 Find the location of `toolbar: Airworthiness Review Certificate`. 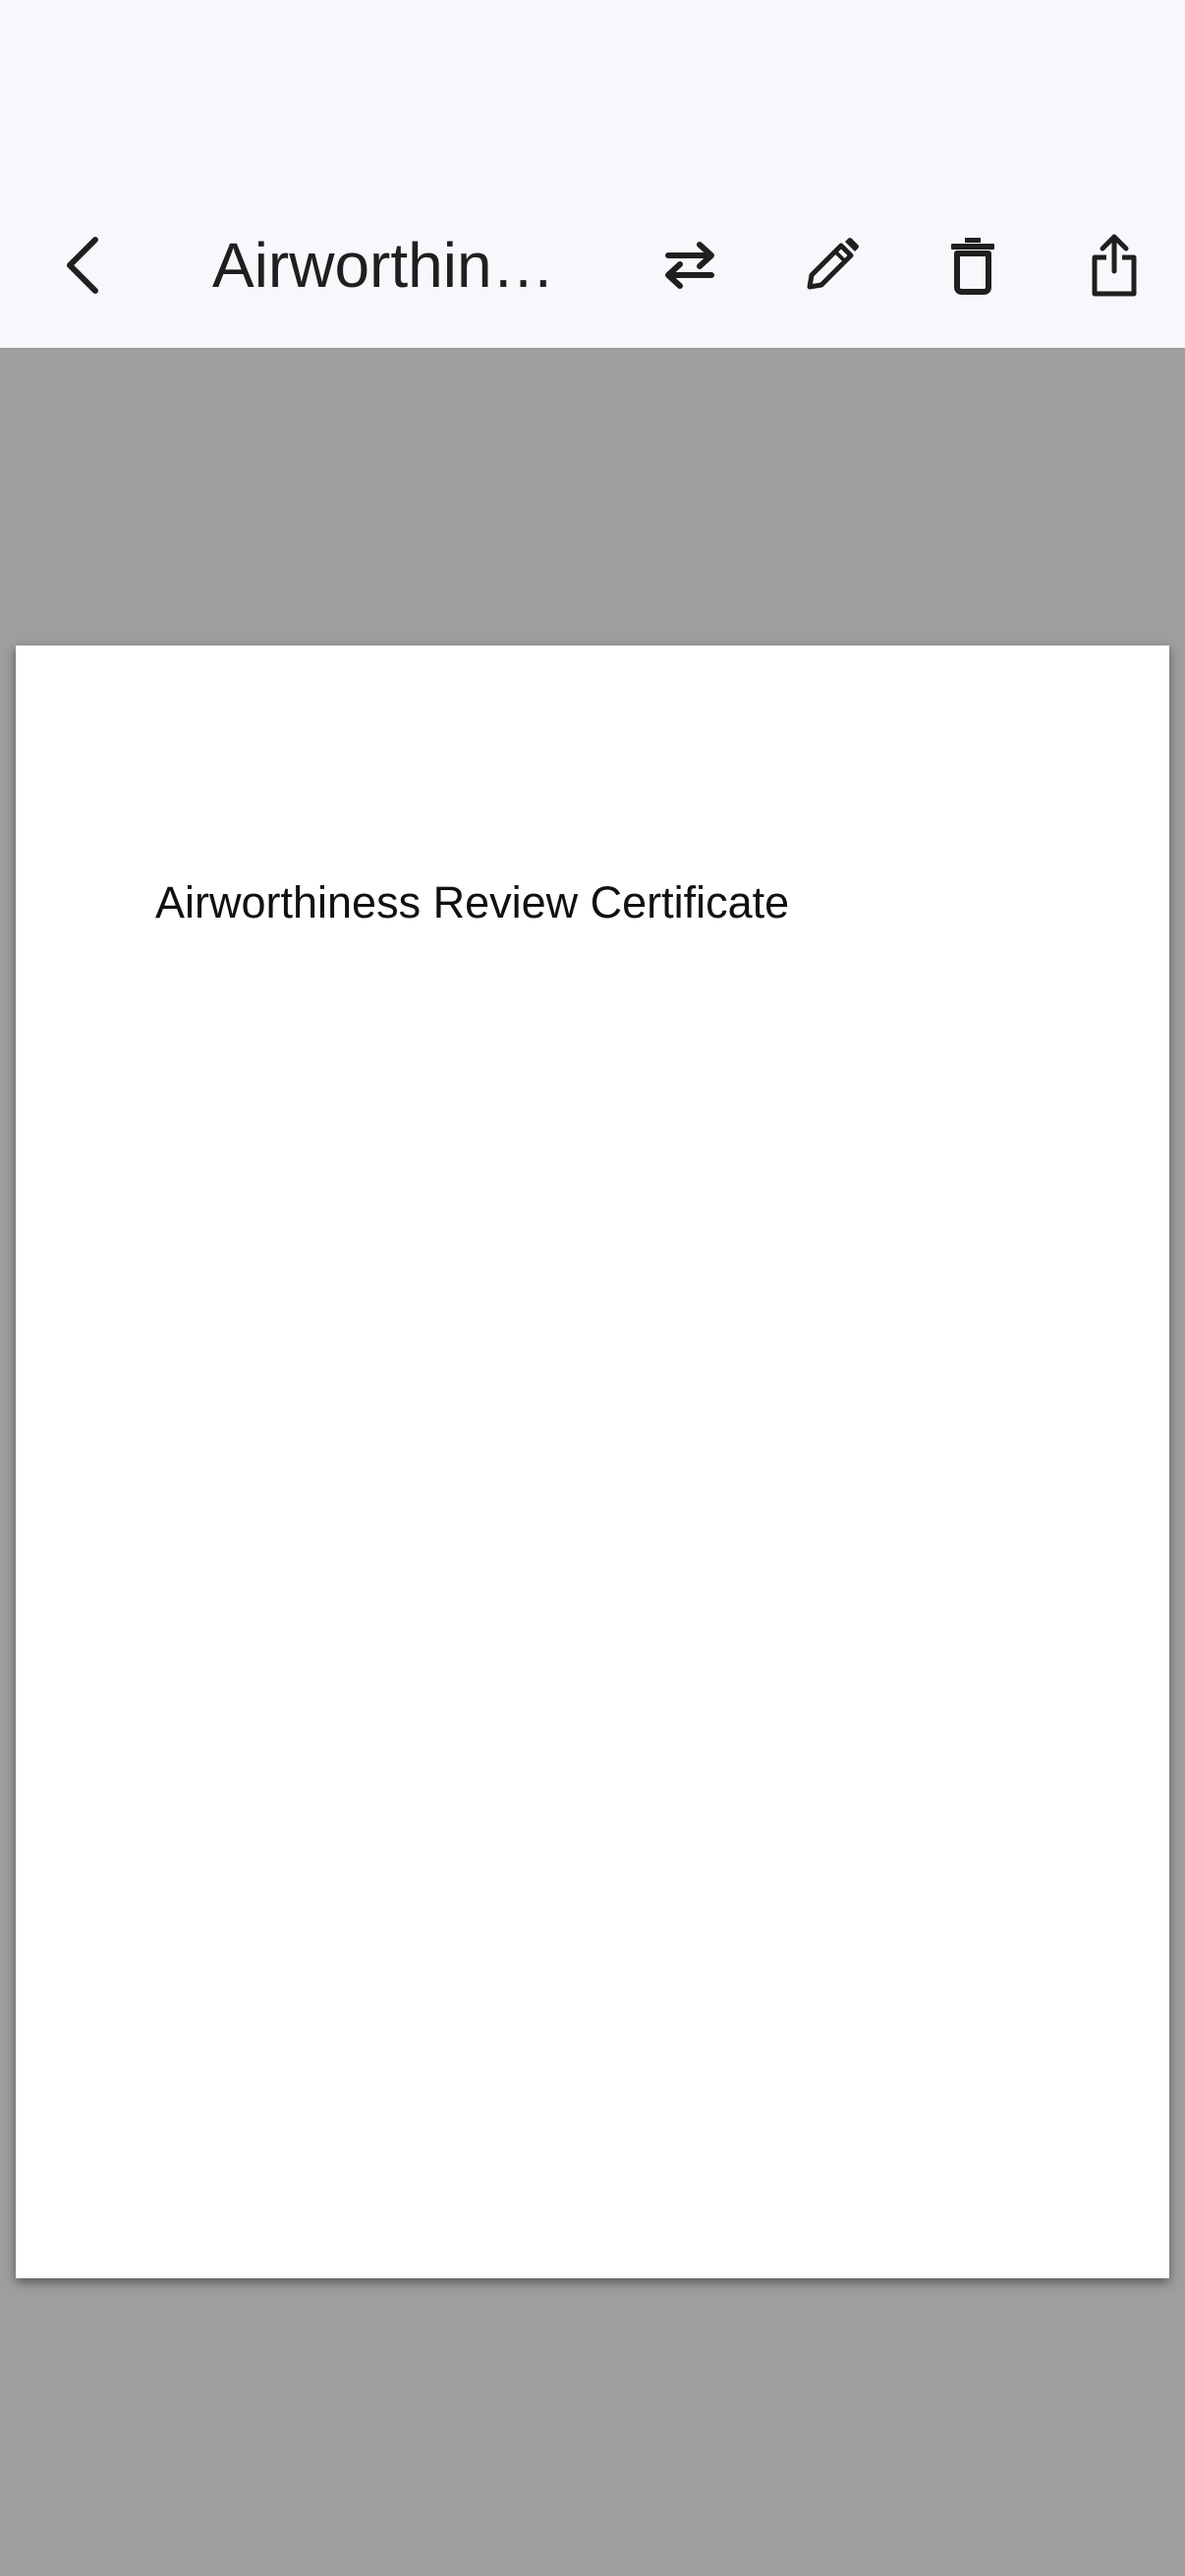

toolbar: Airworthiness Review Certificate is located at coordinates (592, 265).